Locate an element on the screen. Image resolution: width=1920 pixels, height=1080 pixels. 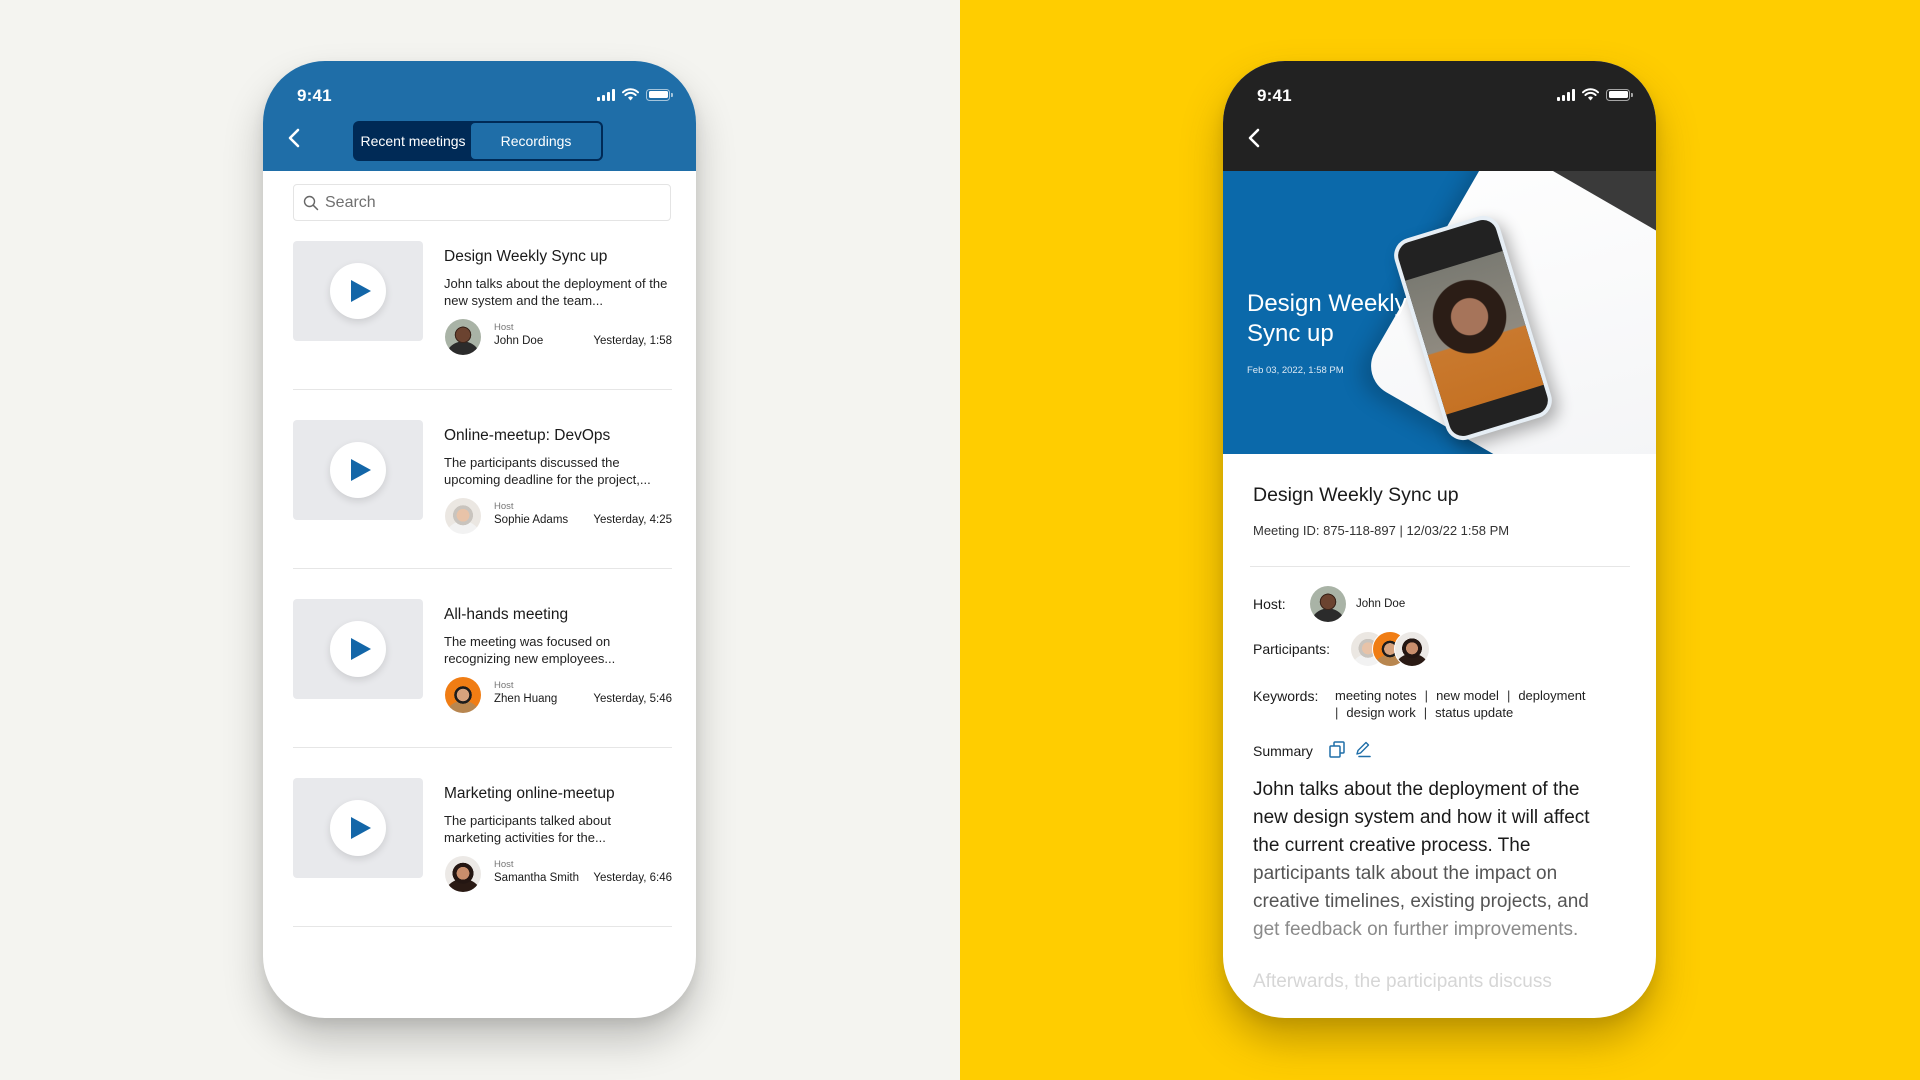
keyword-tag: deployment is located at coordinates (1551, 695).